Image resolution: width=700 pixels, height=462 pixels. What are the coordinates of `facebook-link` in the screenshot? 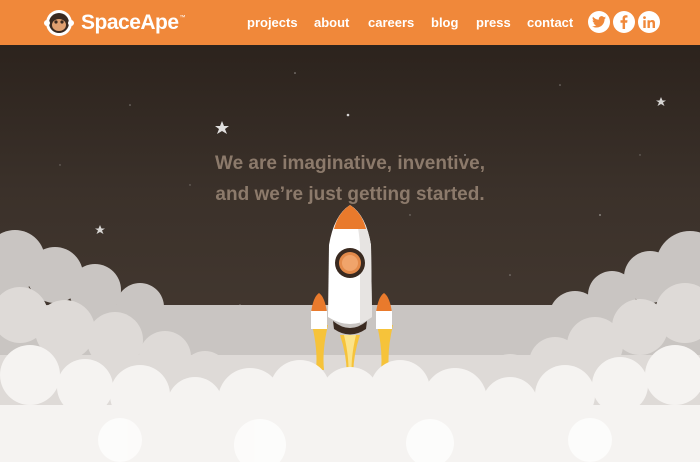 It's located at (624, 22).